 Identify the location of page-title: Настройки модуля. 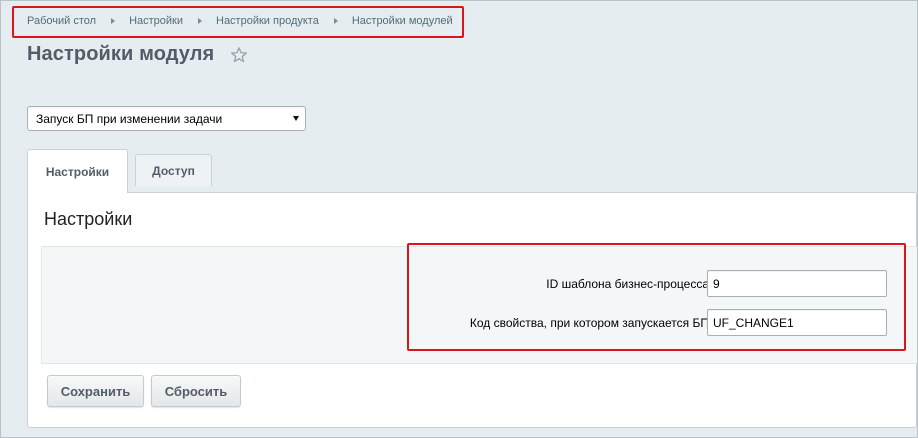
(121, 54).